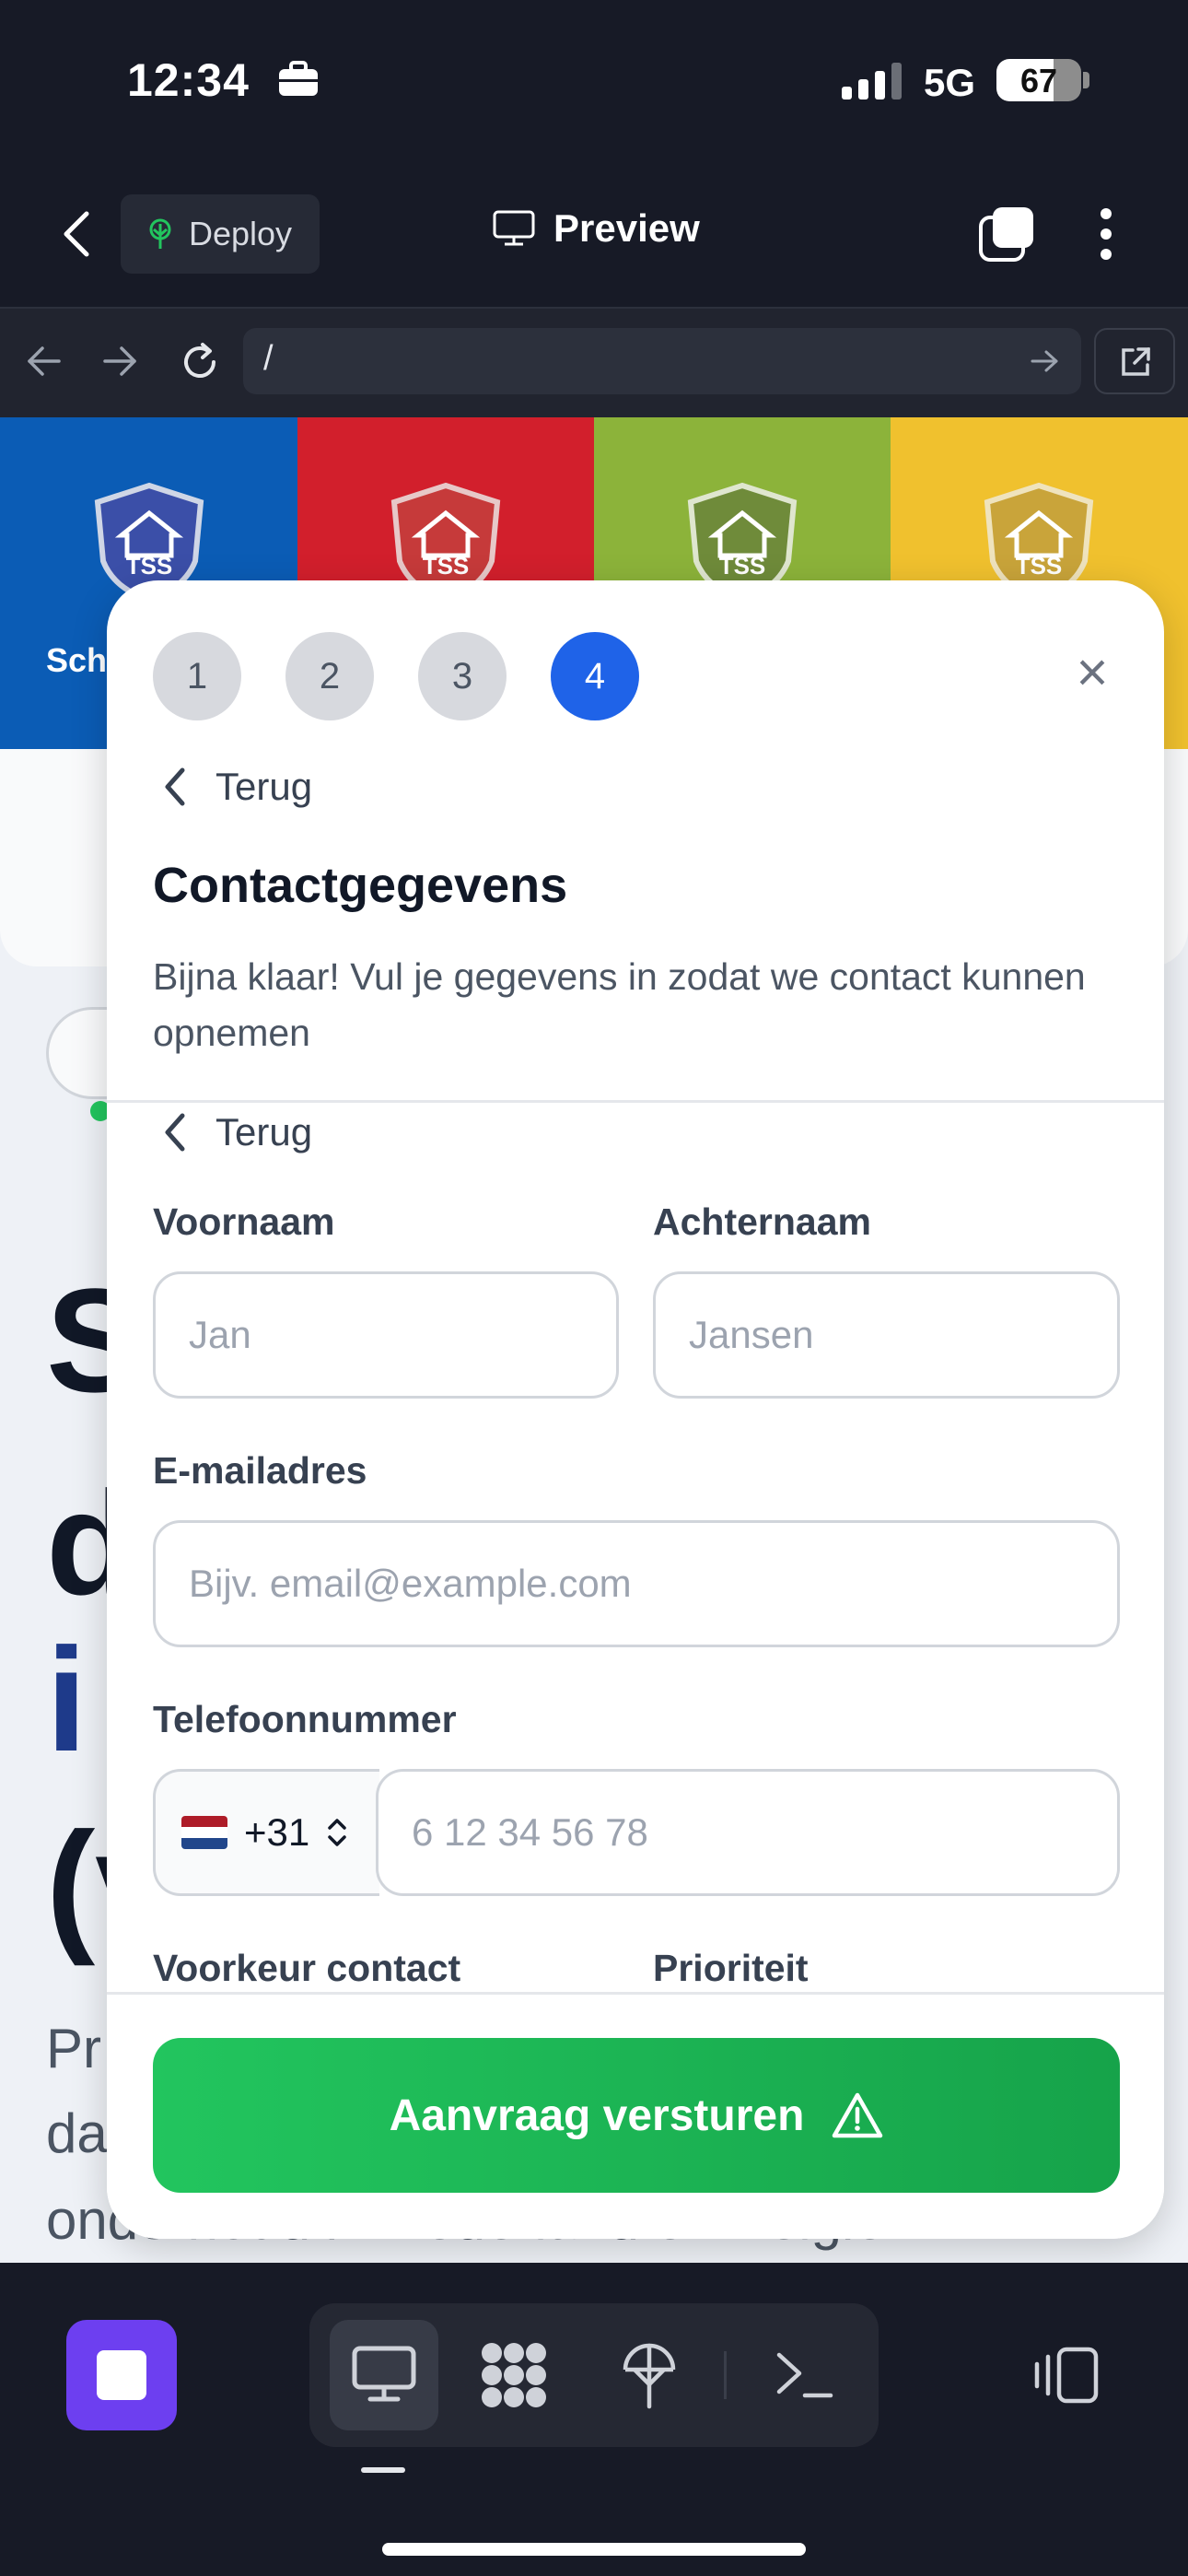  What do you see at coordinates (950, 82) in the screenshot?
I see `network-type: 5G` at bounding box center [950, 82].